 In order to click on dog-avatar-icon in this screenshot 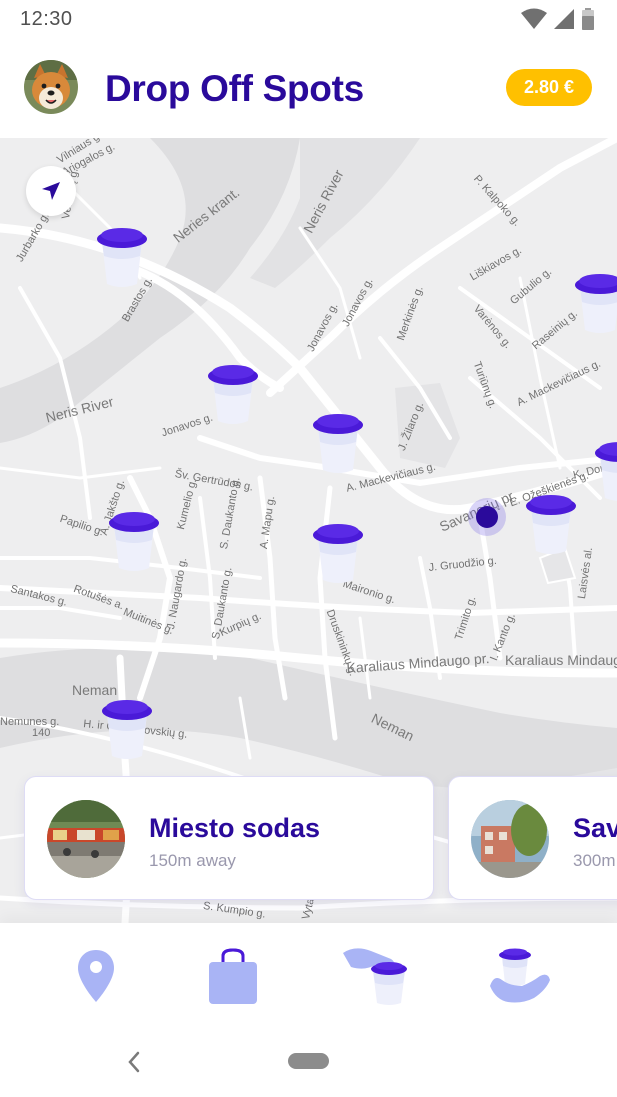, I will do `click(51, 87)`.